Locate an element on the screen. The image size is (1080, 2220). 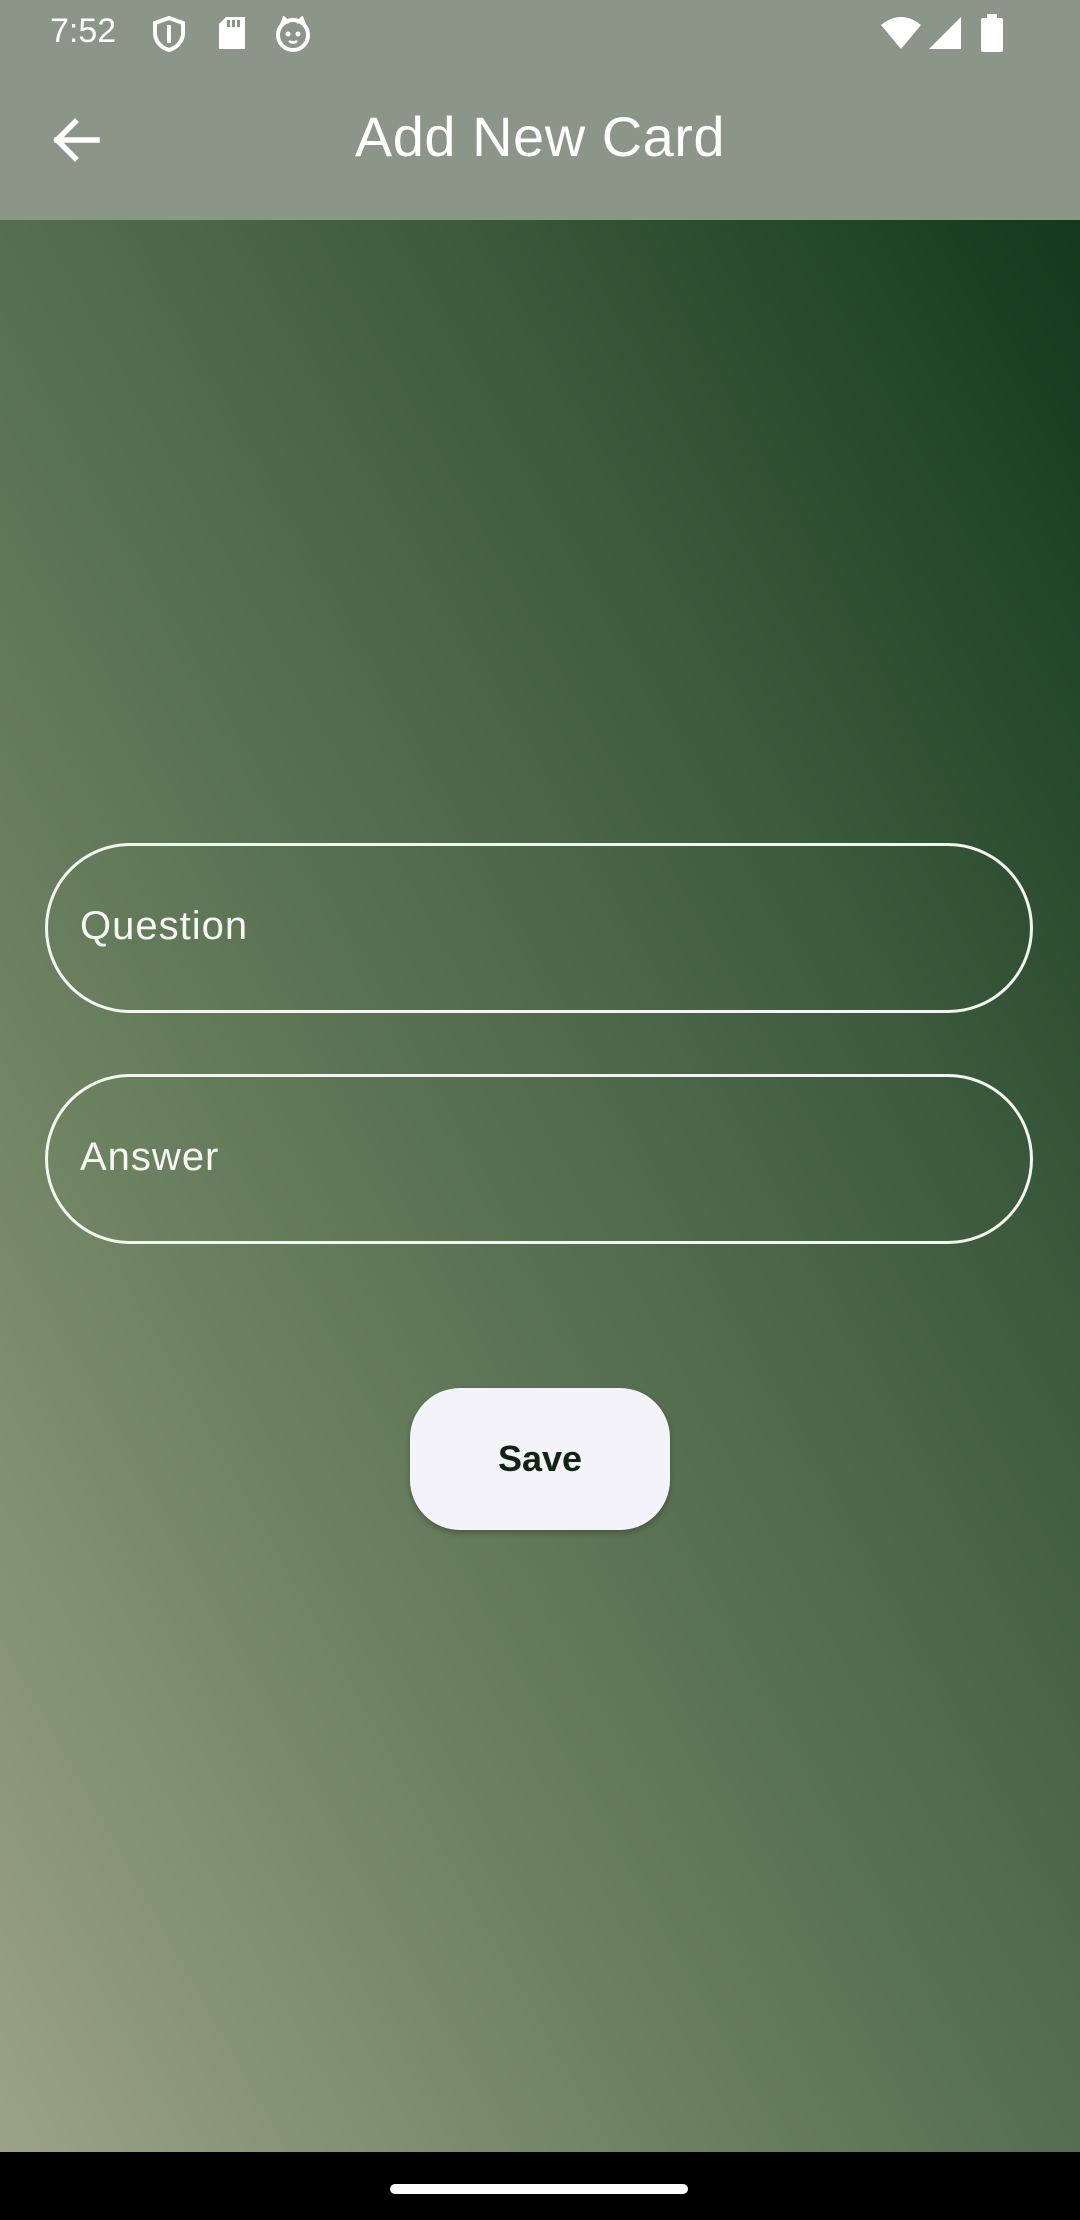
answer-placeholder: Answer is located at coordinates (150, 1157).